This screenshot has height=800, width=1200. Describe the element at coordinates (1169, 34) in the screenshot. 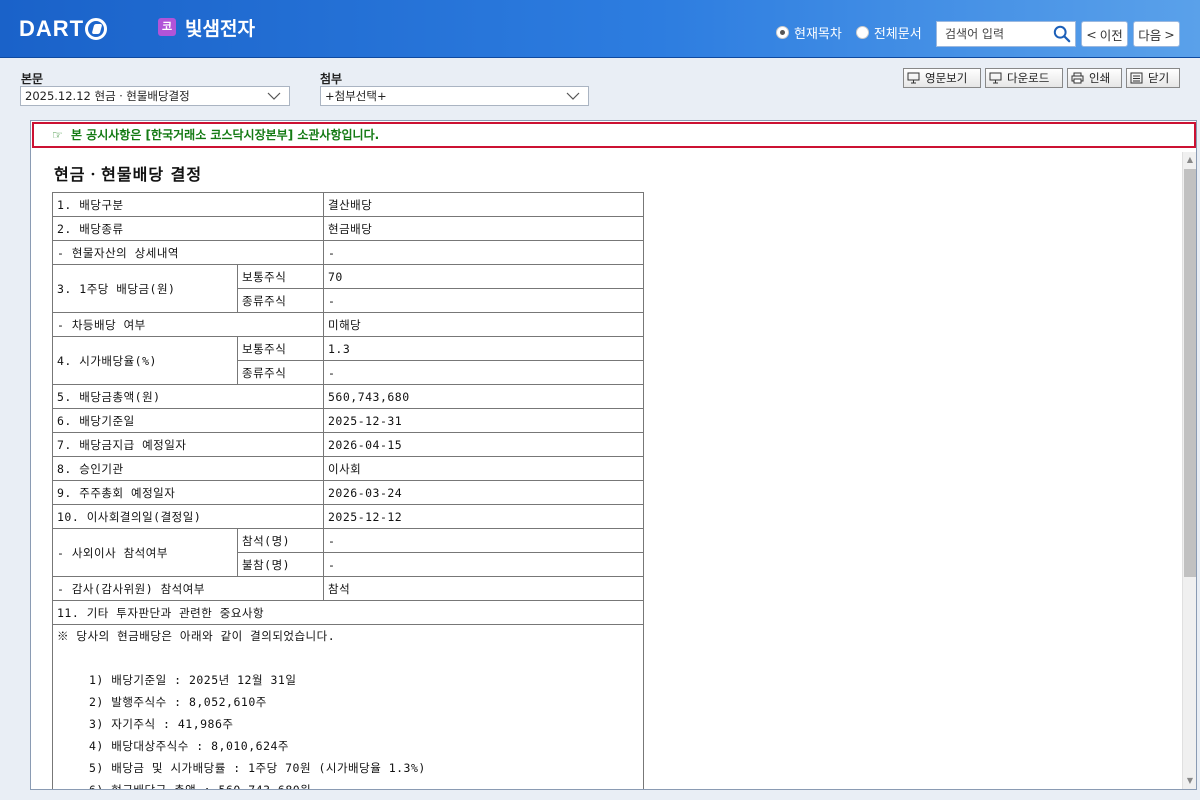

I see `chevron-right-icon: >` at that location.